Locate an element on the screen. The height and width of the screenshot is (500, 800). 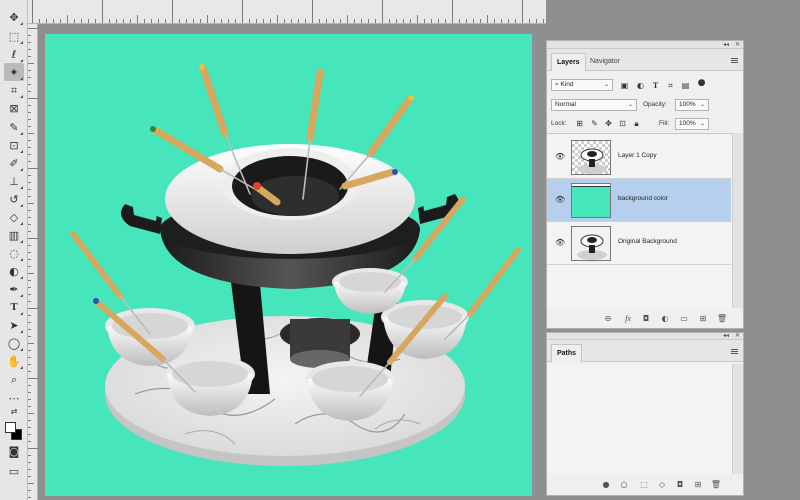
tab-navigator: Navigator is located at coordinates (605, 62).